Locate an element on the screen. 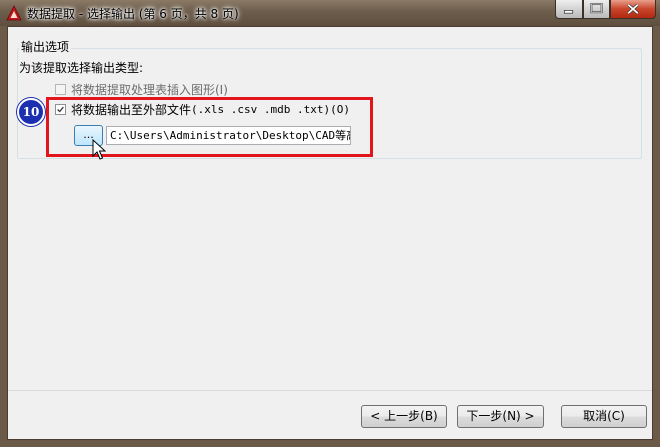  insert-table-option: 将数据提取处理表插入图形(I) is located at coordinates (141, 89).